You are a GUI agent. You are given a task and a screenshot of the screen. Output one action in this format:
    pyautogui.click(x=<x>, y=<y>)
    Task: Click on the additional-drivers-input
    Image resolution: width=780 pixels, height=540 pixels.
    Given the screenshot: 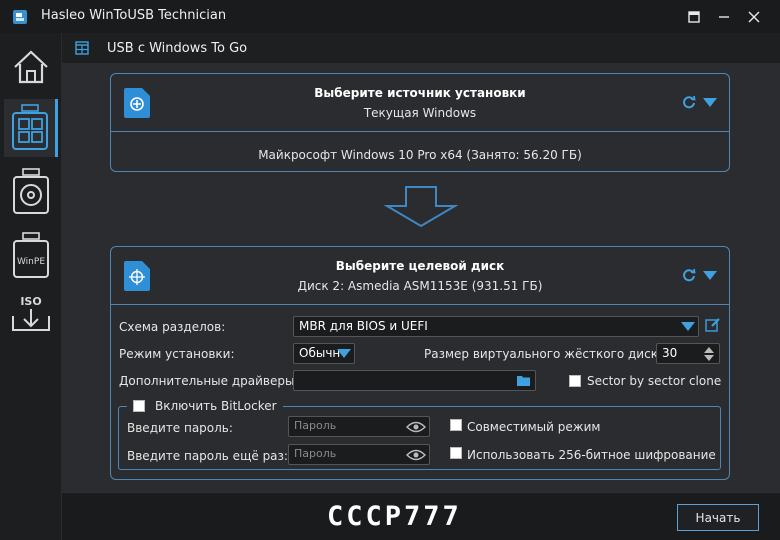 What is the action you would take?
    pyautogui.click(x=414, y=380)
    